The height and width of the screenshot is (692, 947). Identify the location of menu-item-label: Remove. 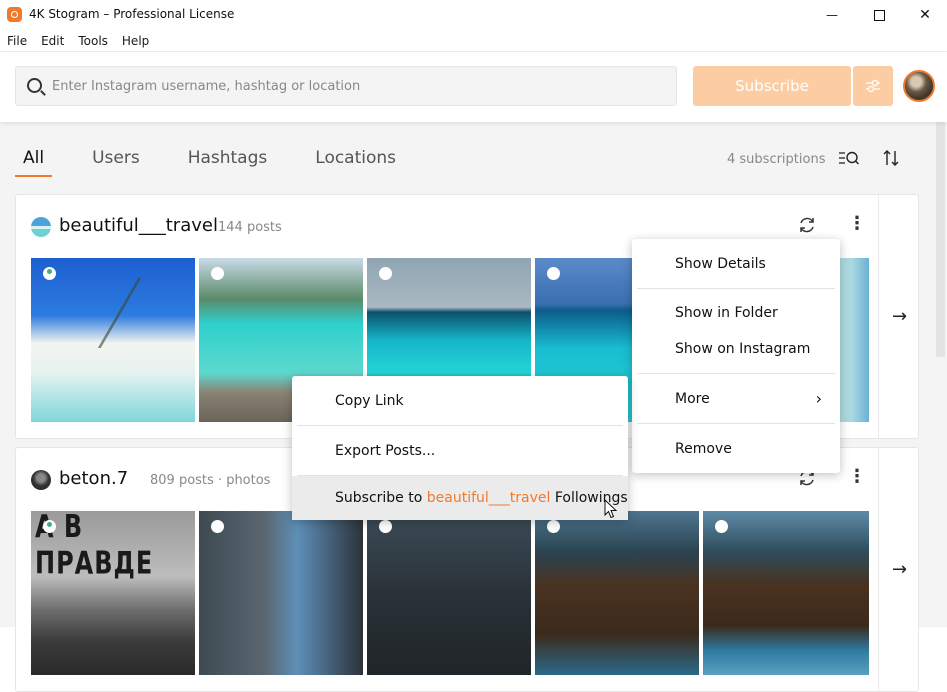
(703, 448).